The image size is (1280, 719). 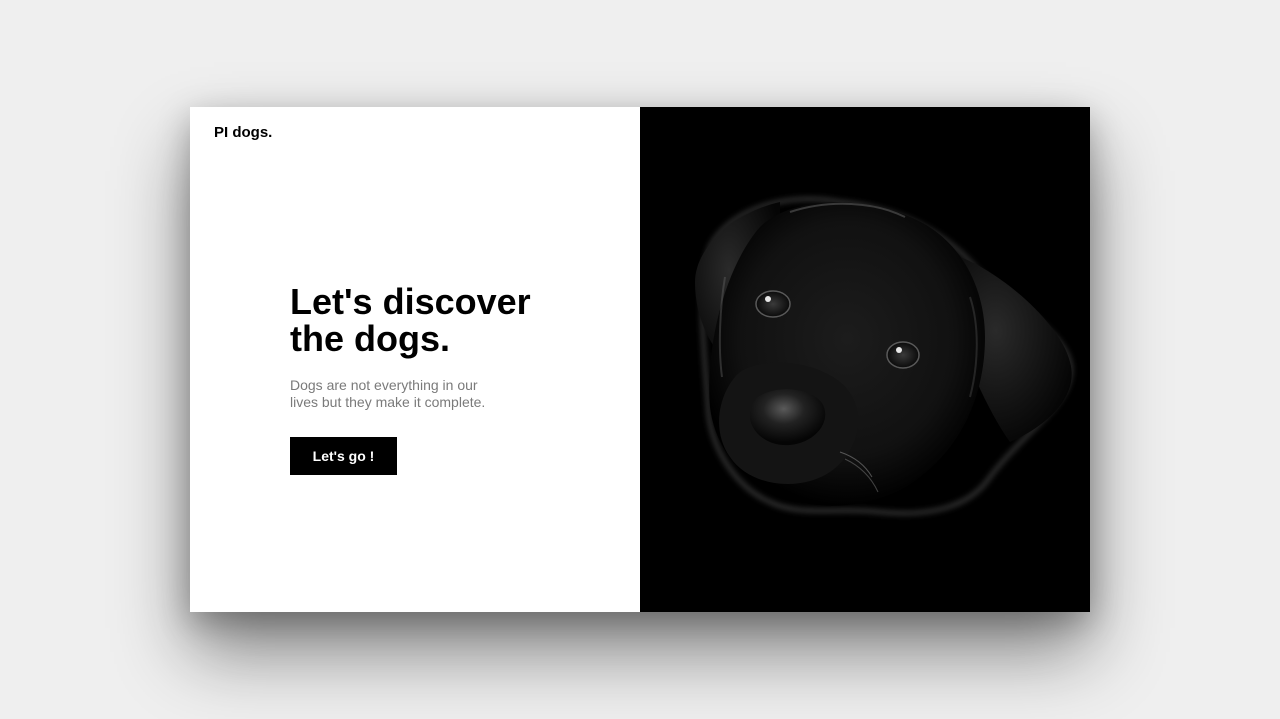 I want to click on lets-go-button: Let's go !, so click(x=343, y=456).